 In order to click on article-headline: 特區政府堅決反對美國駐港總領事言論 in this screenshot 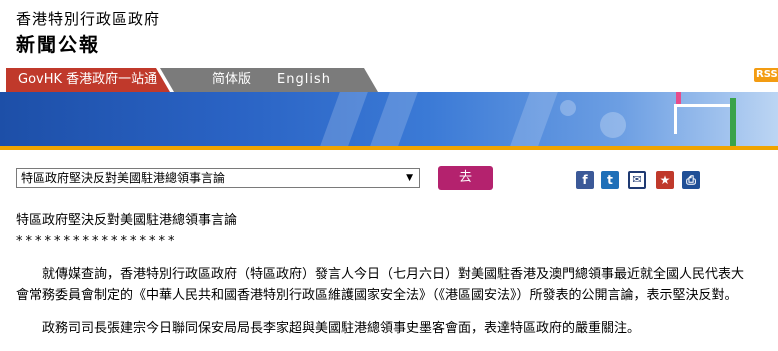, I will do `click(127, 220)`.